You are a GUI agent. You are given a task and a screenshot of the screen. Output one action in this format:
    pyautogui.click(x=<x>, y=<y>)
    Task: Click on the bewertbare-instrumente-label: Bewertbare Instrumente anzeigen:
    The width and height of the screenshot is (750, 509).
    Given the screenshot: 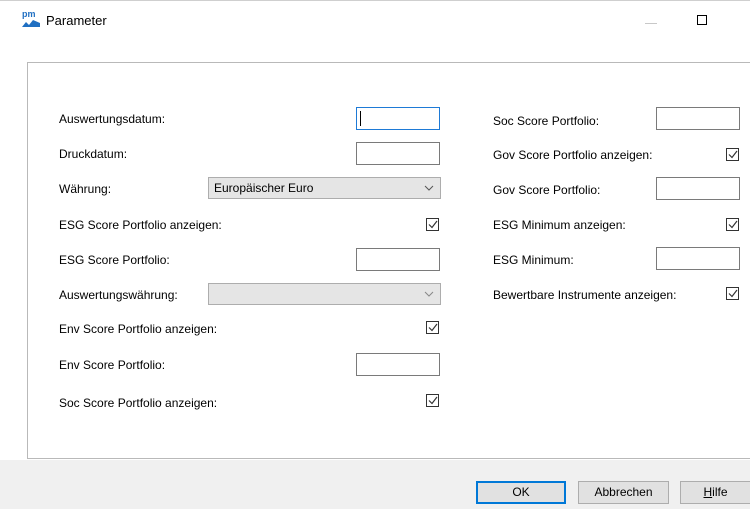 What is the action you would take?
    pyautogui.click(x=585, y=295)
    